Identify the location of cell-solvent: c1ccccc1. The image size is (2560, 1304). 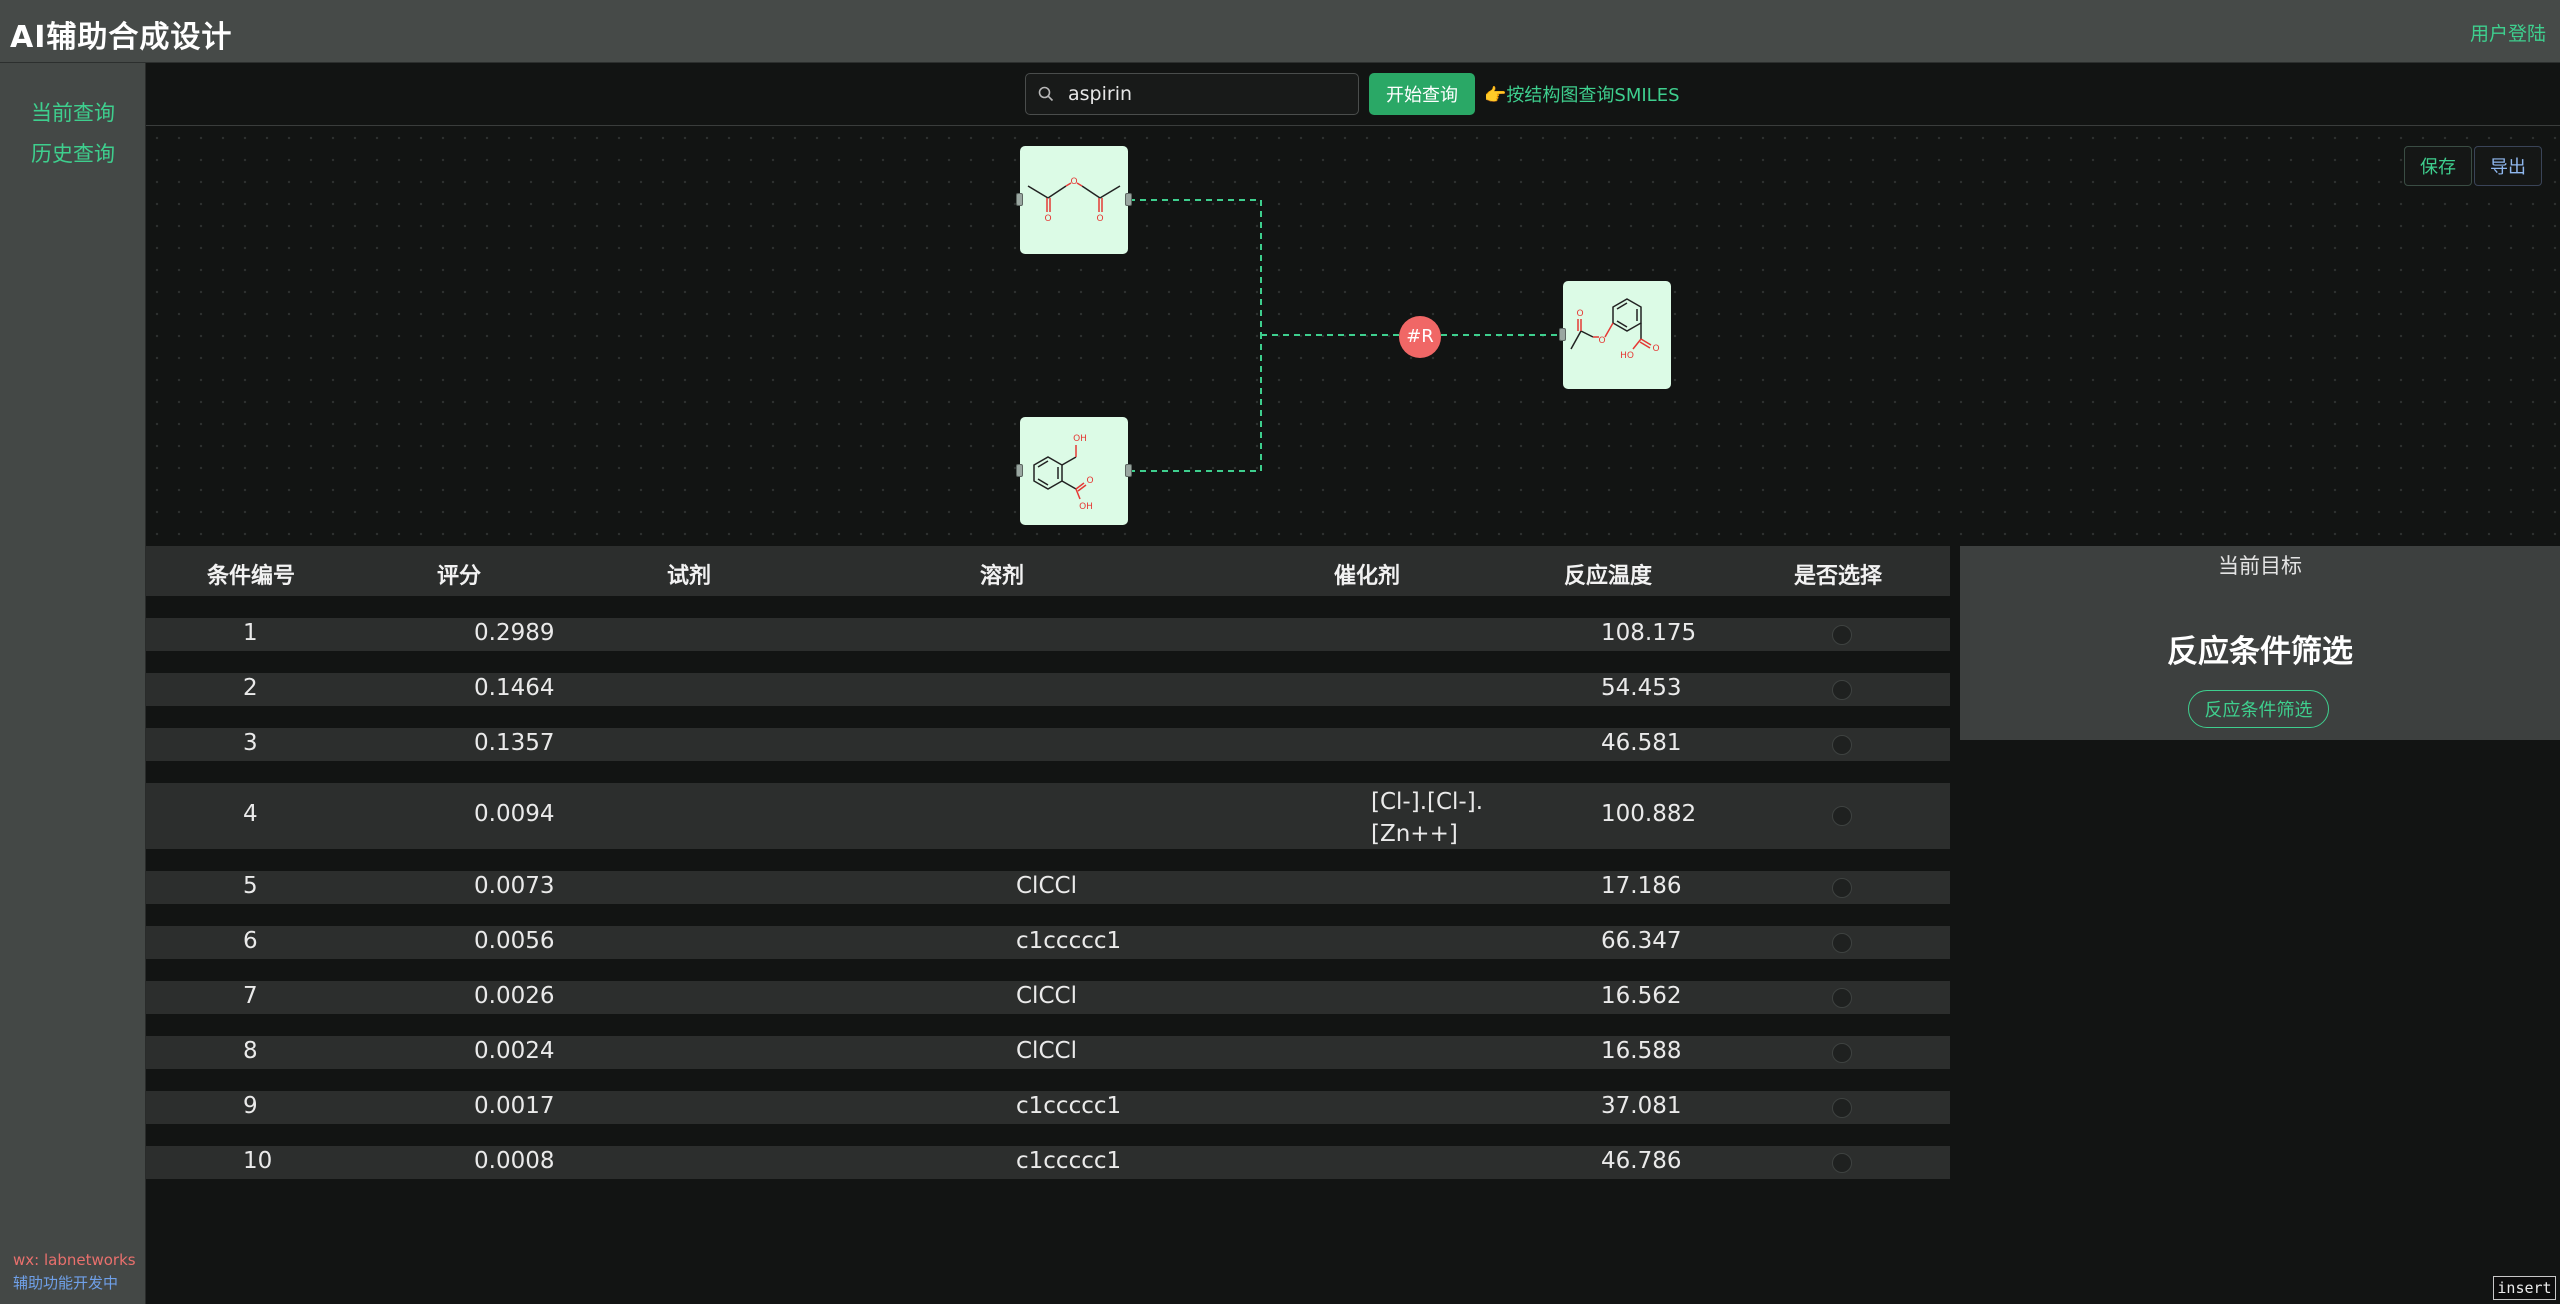
(1069, 1106).